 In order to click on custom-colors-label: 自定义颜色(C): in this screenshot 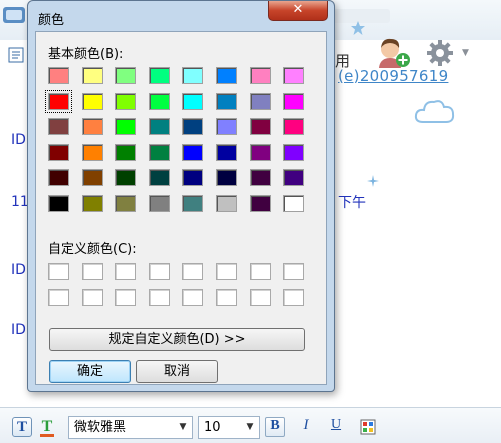, I will do `click(92, 249)`.